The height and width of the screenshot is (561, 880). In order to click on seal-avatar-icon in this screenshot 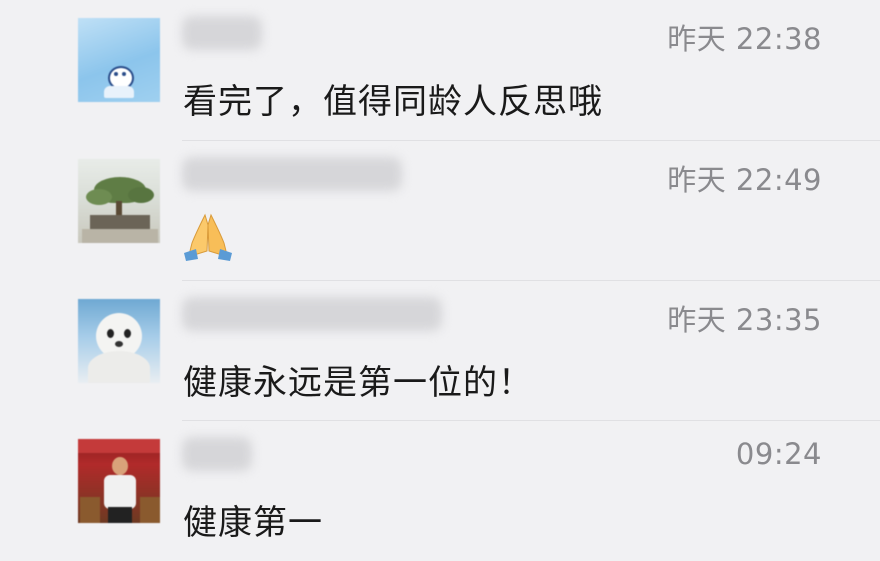, I will do `click(119, 341)`.